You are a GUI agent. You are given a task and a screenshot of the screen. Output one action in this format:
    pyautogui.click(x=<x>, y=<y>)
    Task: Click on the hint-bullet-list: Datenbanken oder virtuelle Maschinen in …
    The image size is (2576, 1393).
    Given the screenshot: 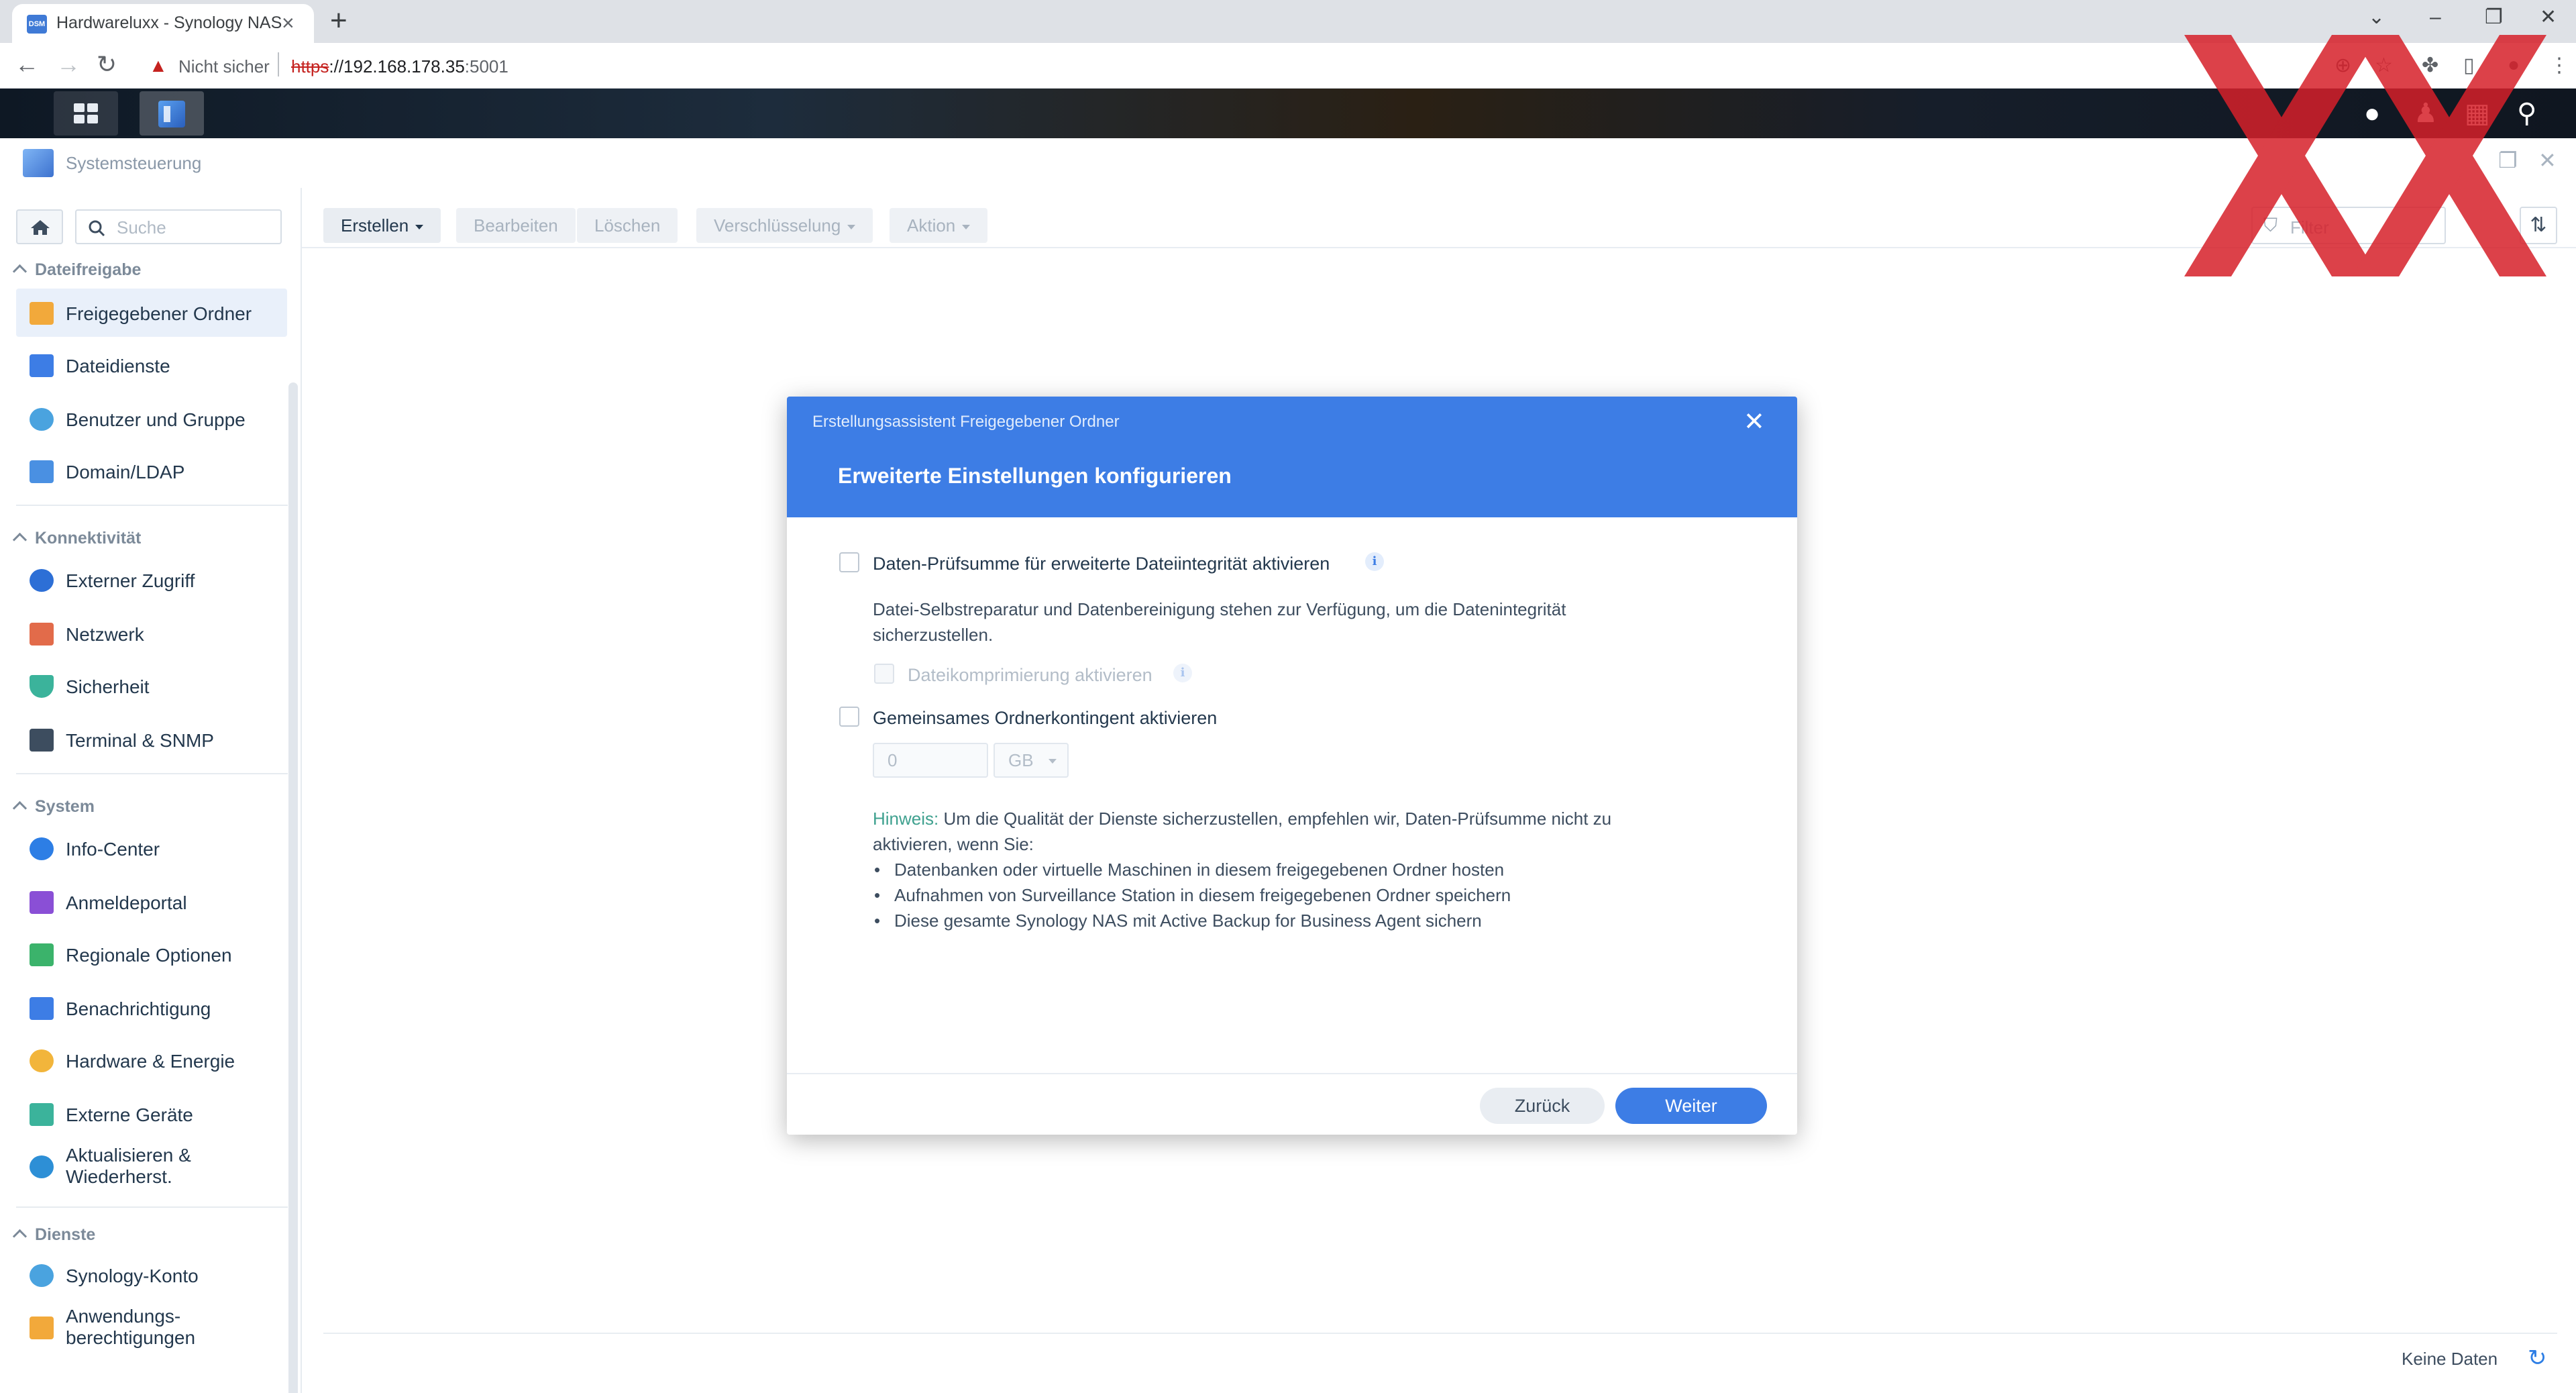 What is the action you would take?
    pyautogui.click(x=1286, y=895)
    